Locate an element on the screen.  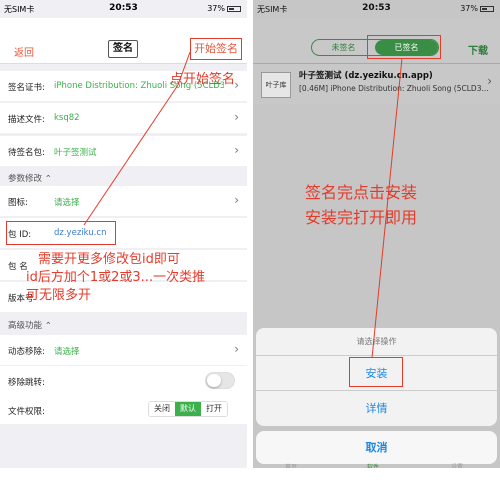
dylib-label: 动态移除: is located at coordinates (26, 352).